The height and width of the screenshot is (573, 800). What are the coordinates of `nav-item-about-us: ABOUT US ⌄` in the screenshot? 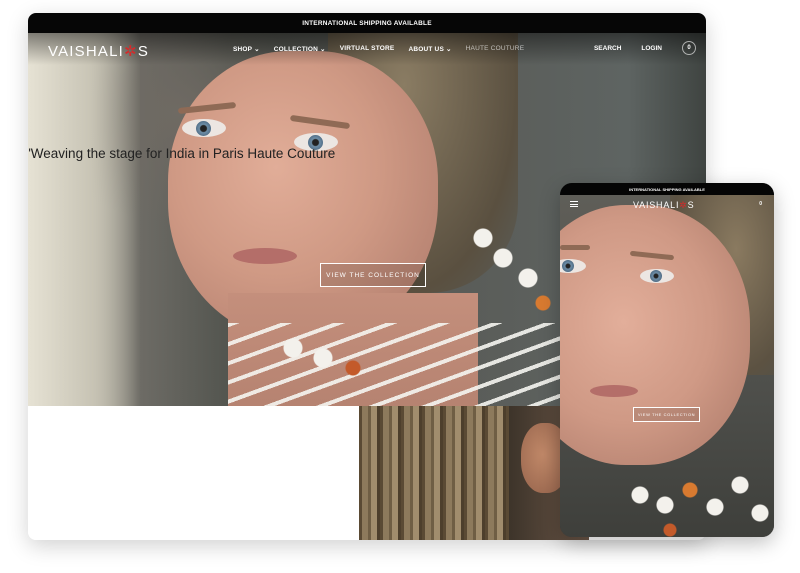 It's located at (429, 49).